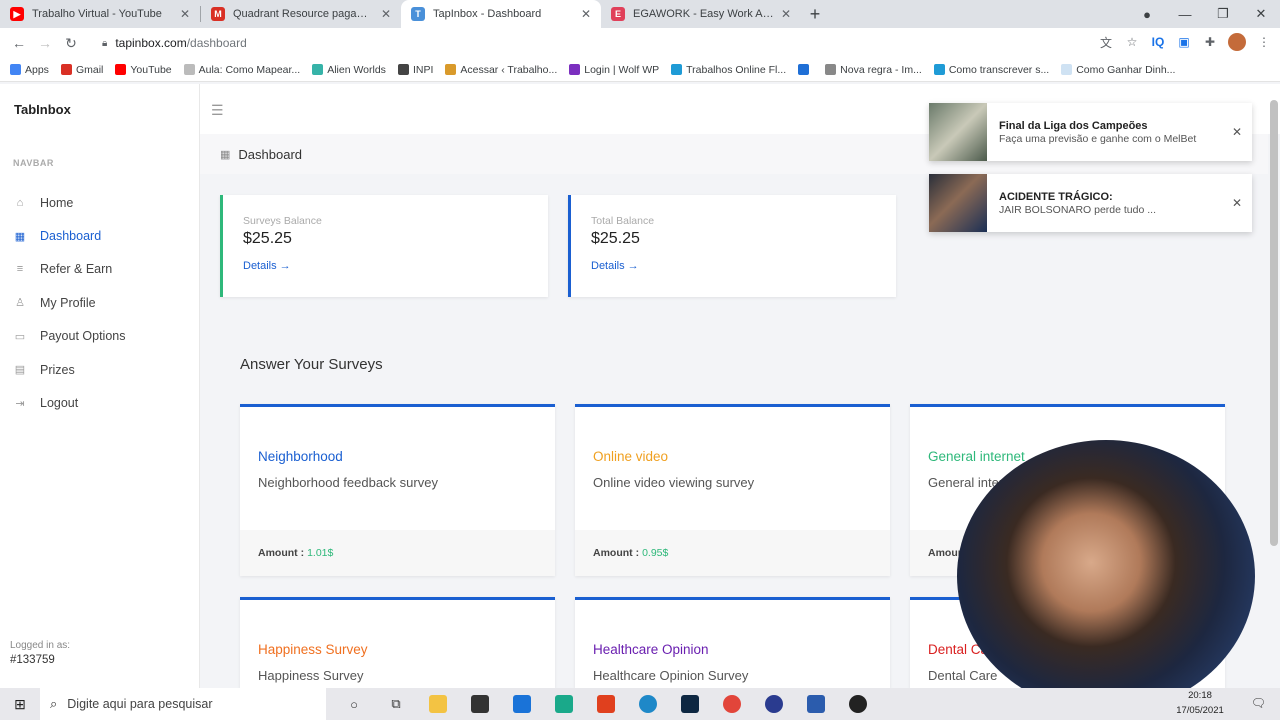 The height and width of the screenshot is (720, 1280). Describe the element at coordinates (480, 704) in the screenshot. I see `store-icon` at that location.